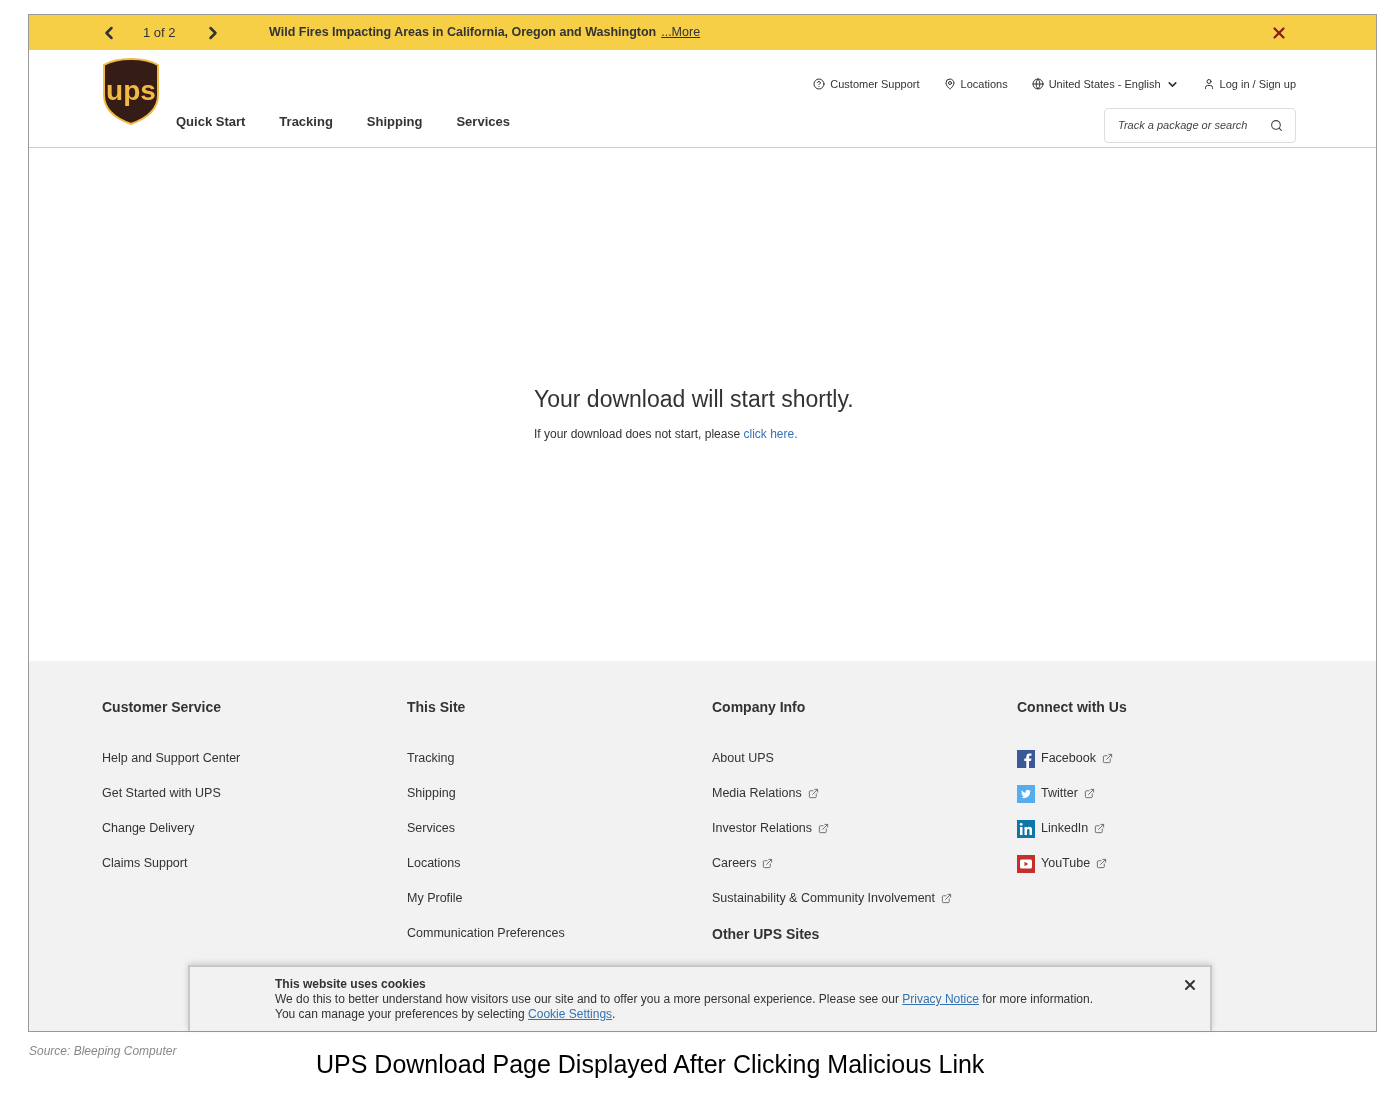 Image resolution: width=1400 pixels, height=1100 pixels. Describe the element at coordinates (103, 1051) in the screenshot. I see `source-credit: Source: Bleeping Computer` at that location.